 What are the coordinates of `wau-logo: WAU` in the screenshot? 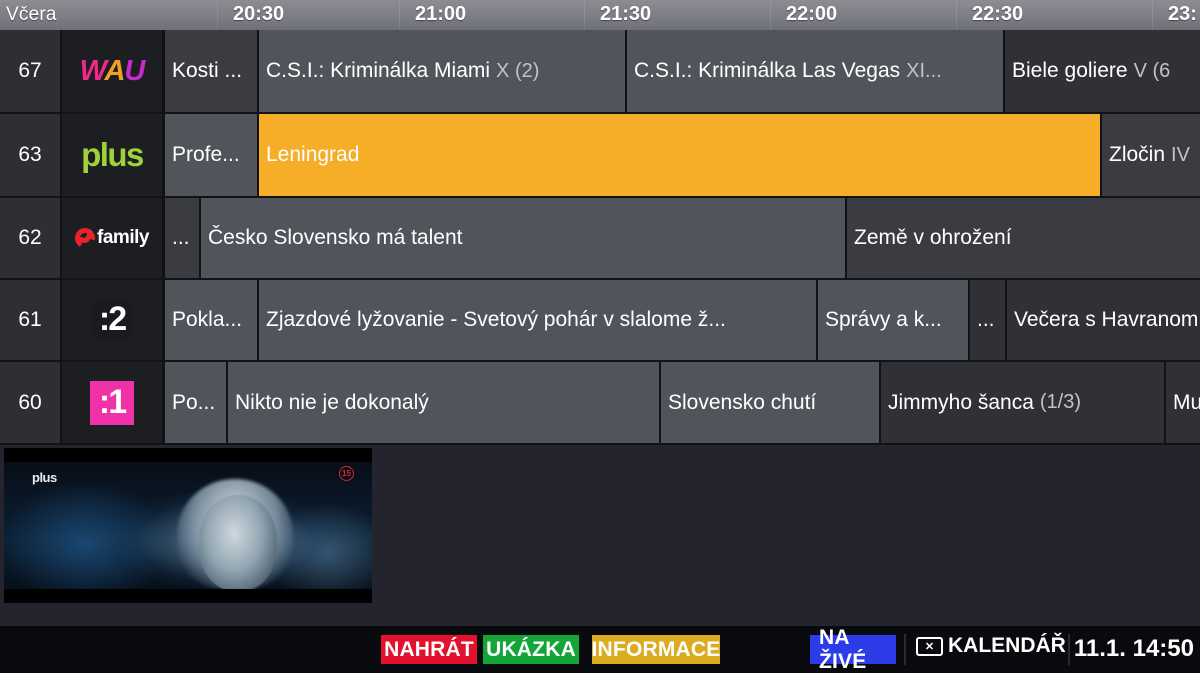 It's located at (112, 70).